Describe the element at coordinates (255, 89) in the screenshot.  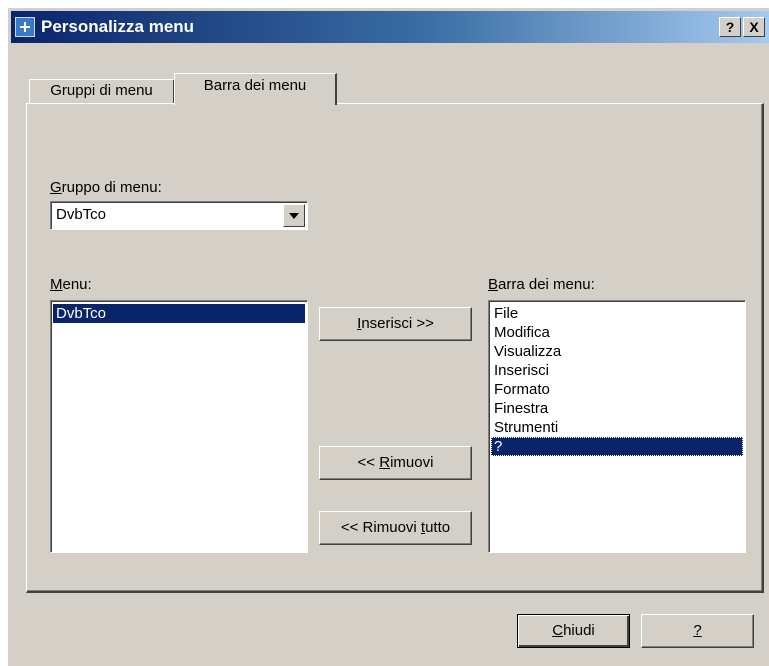
I see `tab-menu-bar: Barra dei menu` at that location.